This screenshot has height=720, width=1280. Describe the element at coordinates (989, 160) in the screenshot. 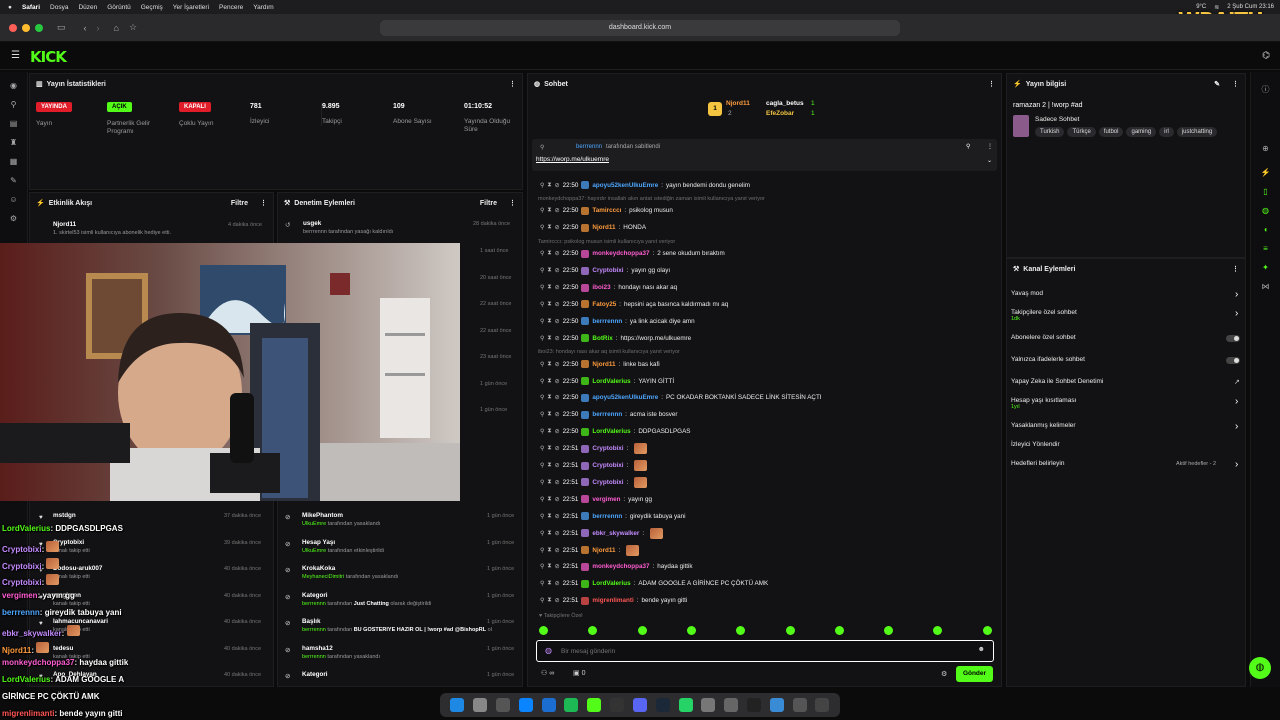

I see `pinned-expand-icon: ⌄` at that location.